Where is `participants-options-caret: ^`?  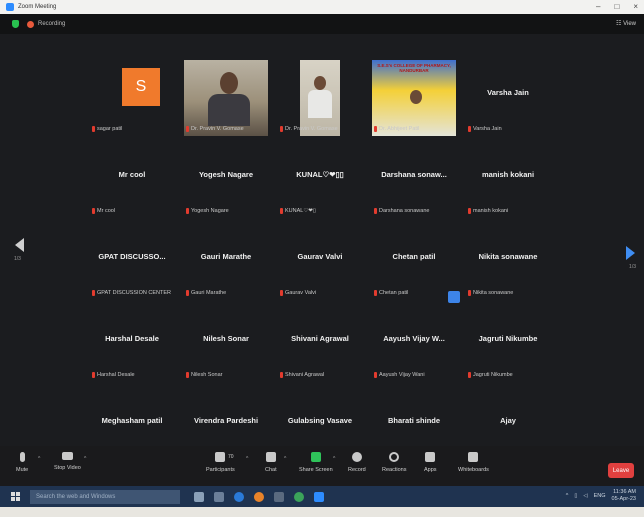 participants-options-caret: ^ is located at coordinates (247, 459).